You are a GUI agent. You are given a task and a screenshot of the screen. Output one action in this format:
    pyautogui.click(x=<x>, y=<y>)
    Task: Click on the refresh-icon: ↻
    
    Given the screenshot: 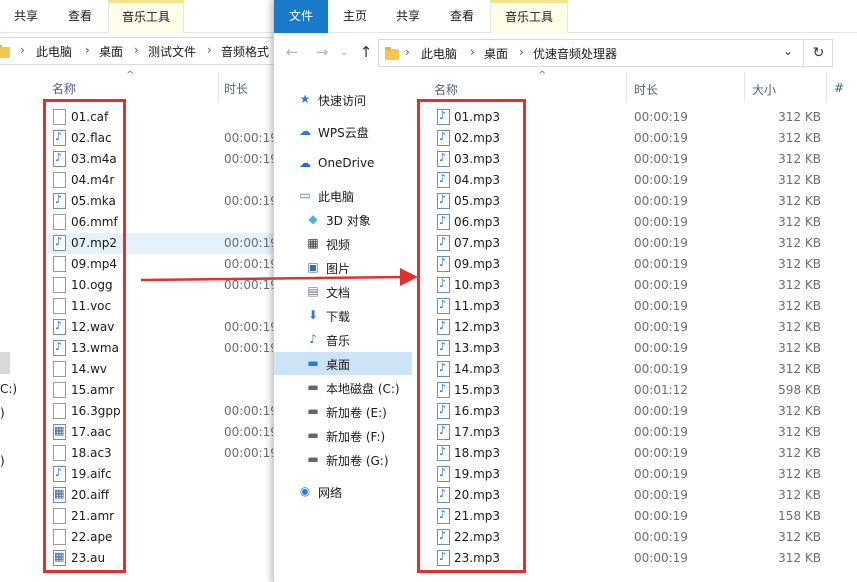 What is the action you would take?
    pyautogui.click(x=818, y=53)
    